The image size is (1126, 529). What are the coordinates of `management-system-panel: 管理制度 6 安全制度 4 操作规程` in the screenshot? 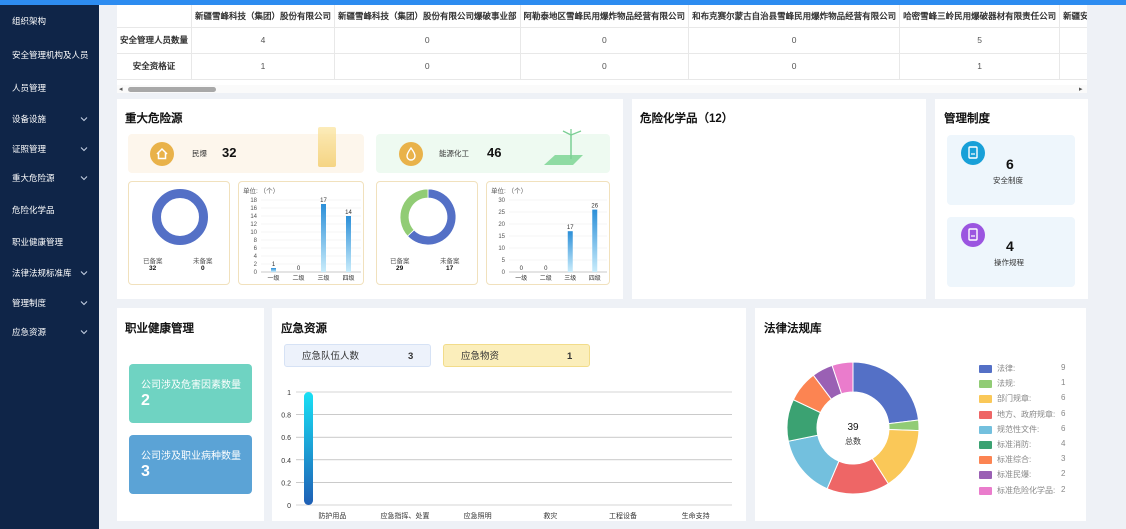 It's located at (1011, 199).